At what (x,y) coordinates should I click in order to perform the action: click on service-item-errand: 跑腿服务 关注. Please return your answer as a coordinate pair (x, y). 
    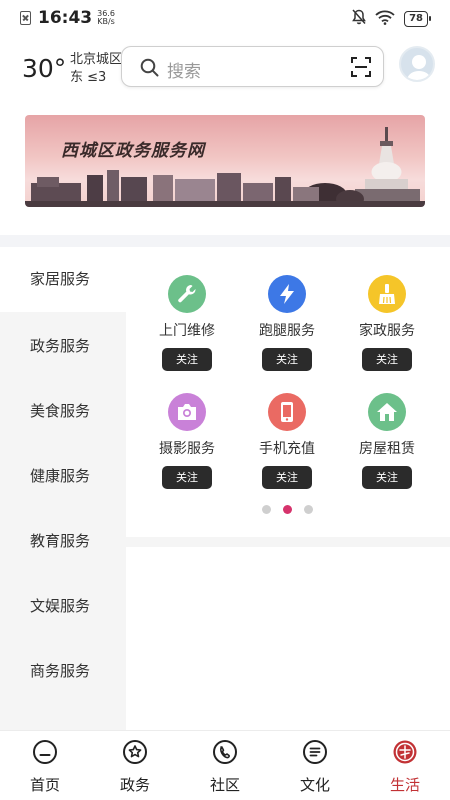
    Looking at the image, I should click on (287, 323).